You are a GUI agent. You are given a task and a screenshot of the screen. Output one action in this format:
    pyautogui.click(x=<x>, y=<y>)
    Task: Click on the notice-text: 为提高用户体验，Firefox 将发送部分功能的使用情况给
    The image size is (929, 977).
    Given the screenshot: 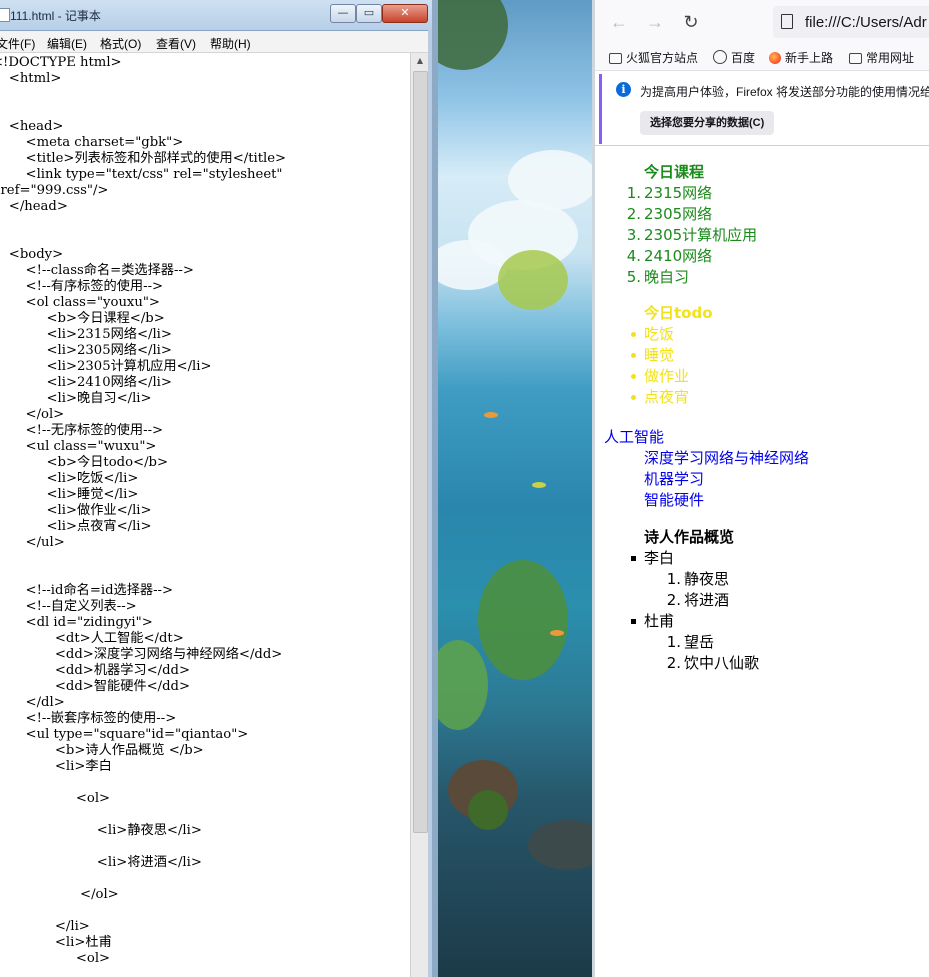 What is the action you would take?
    pyautogui.click(x=784, y=92)
    